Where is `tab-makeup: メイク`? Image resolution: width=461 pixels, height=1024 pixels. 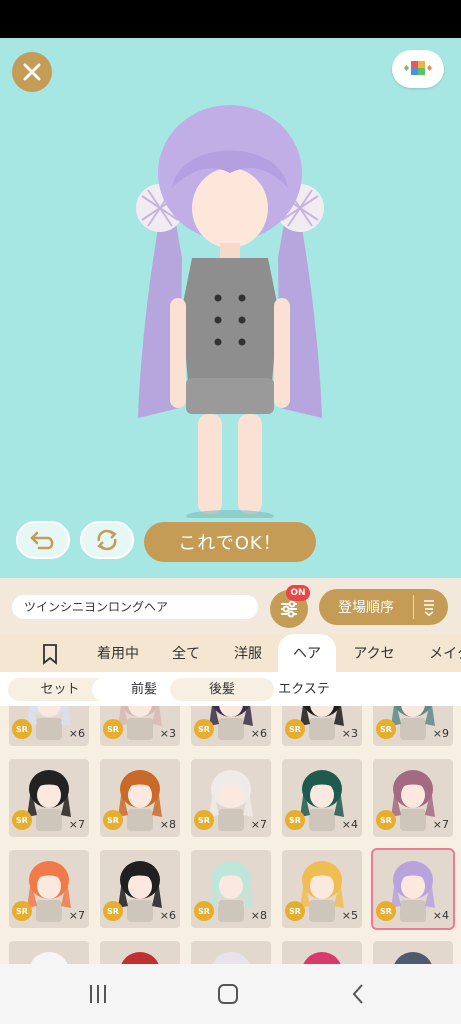
tab-makeup: メイク is located at coordinates (440, 653).